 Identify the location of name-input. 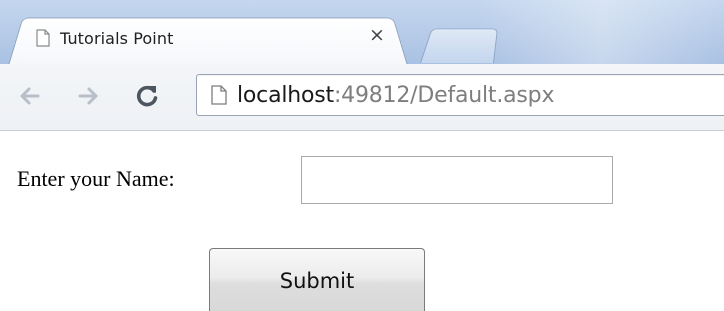
(457, 180).